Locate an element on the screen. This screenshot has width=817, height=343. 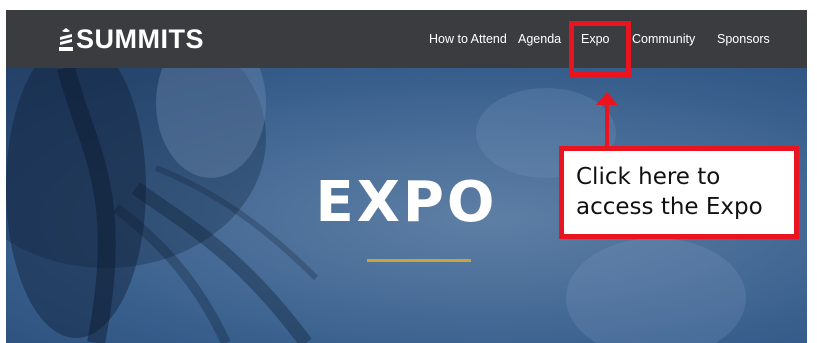
expo-highlight-box is located at coordinates (600, 49).